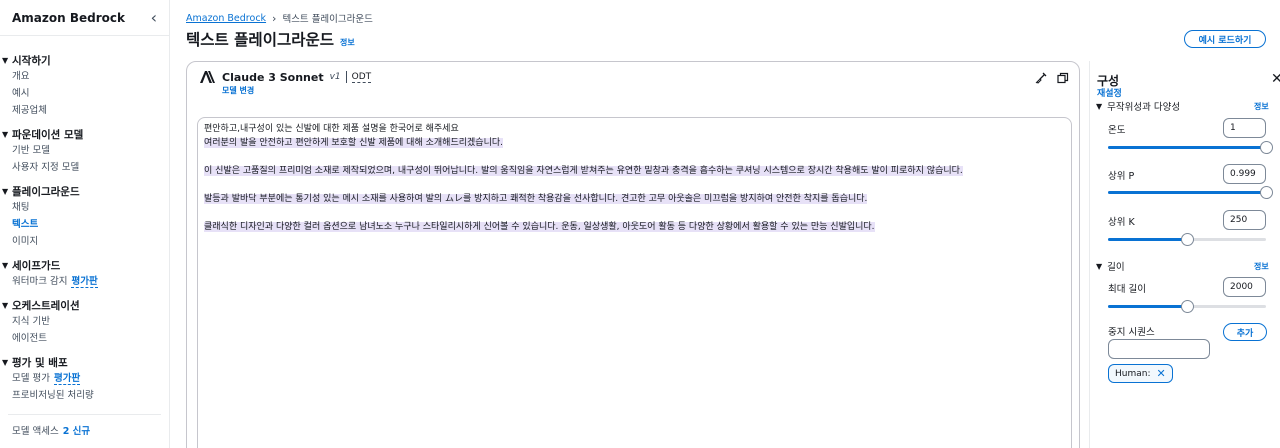 This screenshot has width=1280, height=448. What do you see at coordinates (273, 77) in the screenshot?
I see `model-name: Claude 3 Sonnet` at bounding box center [273, 77].